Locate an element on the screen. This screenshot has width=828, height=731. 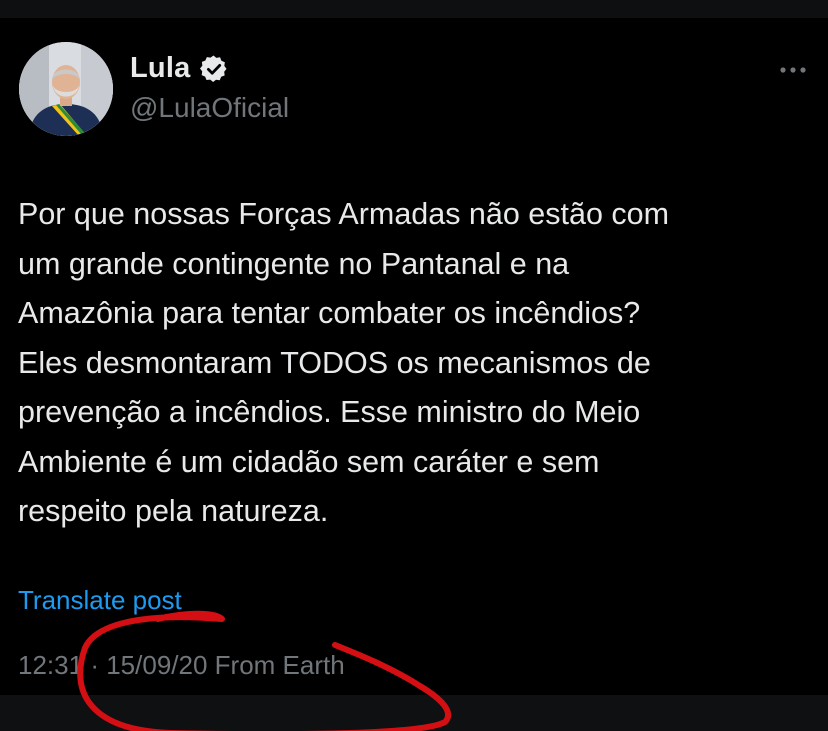
author-name-row: Lula is located at coordinates (179, 68).